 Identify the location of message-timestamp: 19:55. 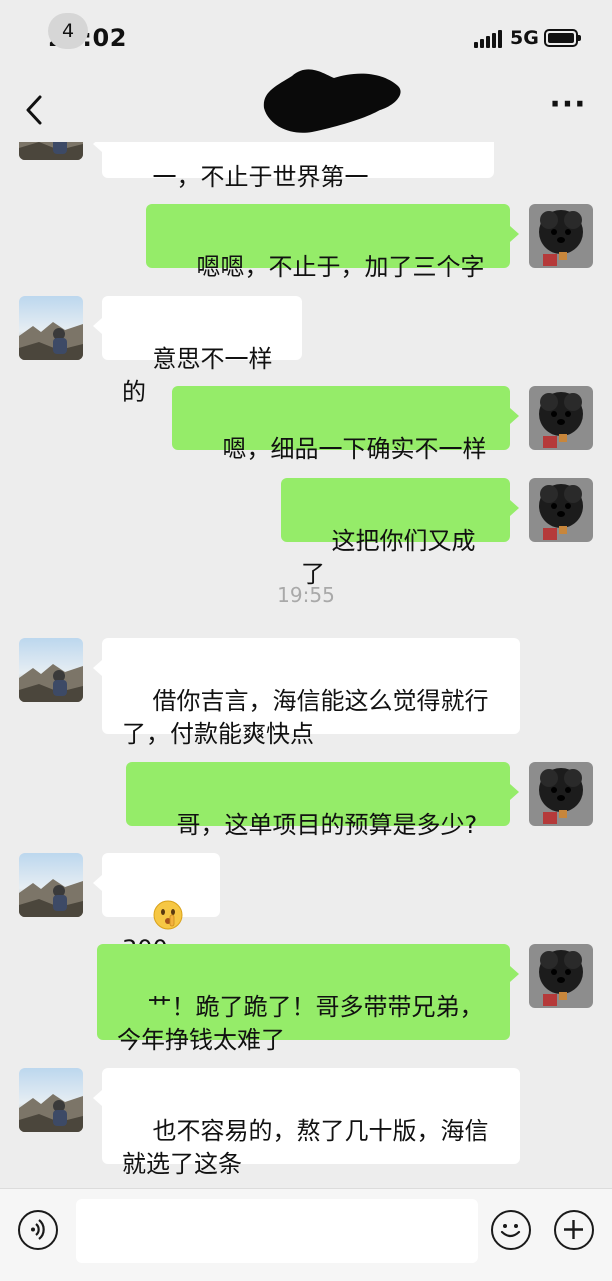
(306, 595).